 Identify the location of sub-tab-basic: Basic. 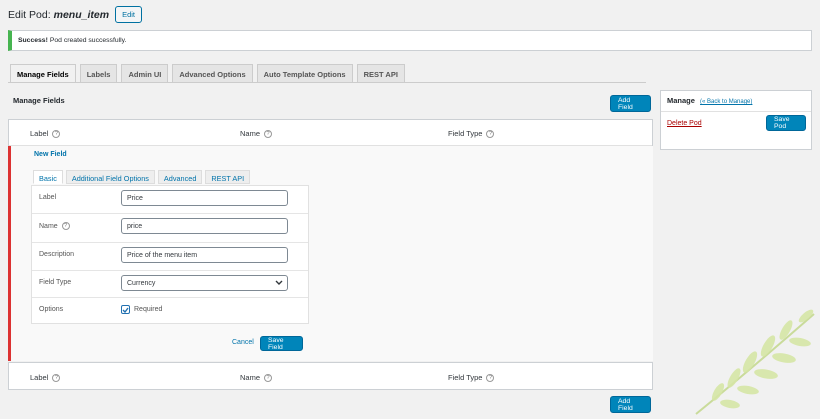
(48, 177).